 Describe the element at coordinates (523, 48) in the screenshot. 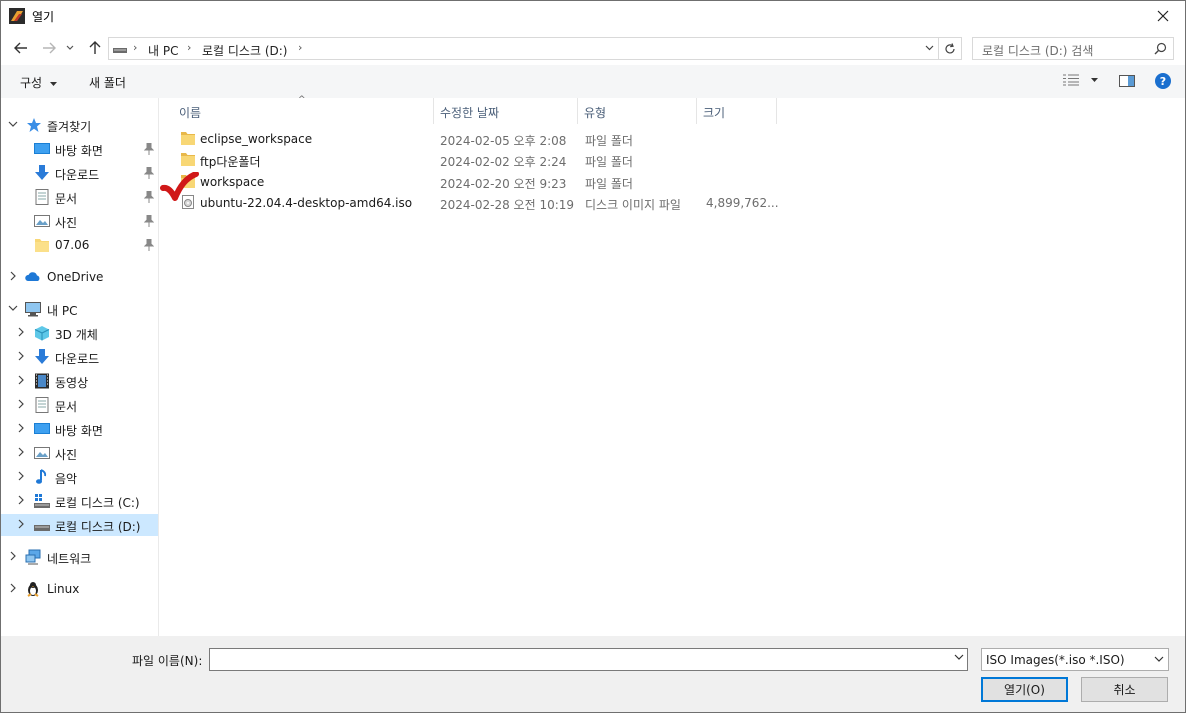

I see `address-bar: › 내 PC › 로컬 디스크 (D:) ›` at that location.